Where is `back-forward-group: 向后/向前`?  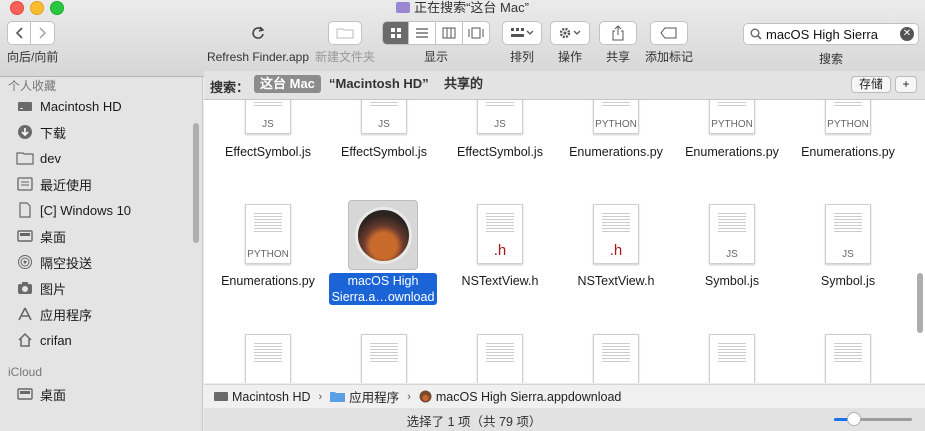 back-forward-group: 向后/向前 is located at coordinates (36, 42).